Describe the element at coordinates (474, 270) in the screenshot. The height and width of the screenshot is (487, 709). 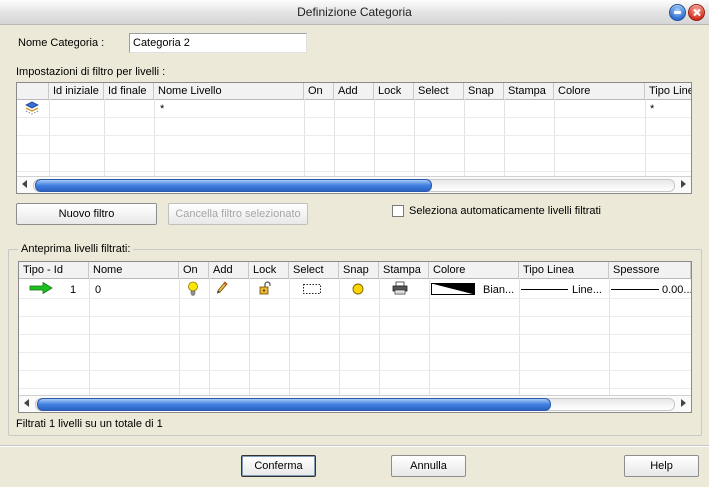
I see `preview-header-color: Colore` at that location.